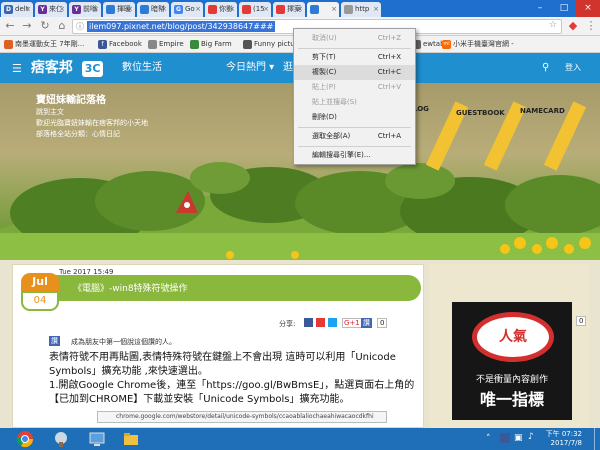 This screenshot has height=450, width=600. What do you see at coordinates (553, 25) in the screenshot?
I see `star-icon: ☆` at bounding box center [553, 25].